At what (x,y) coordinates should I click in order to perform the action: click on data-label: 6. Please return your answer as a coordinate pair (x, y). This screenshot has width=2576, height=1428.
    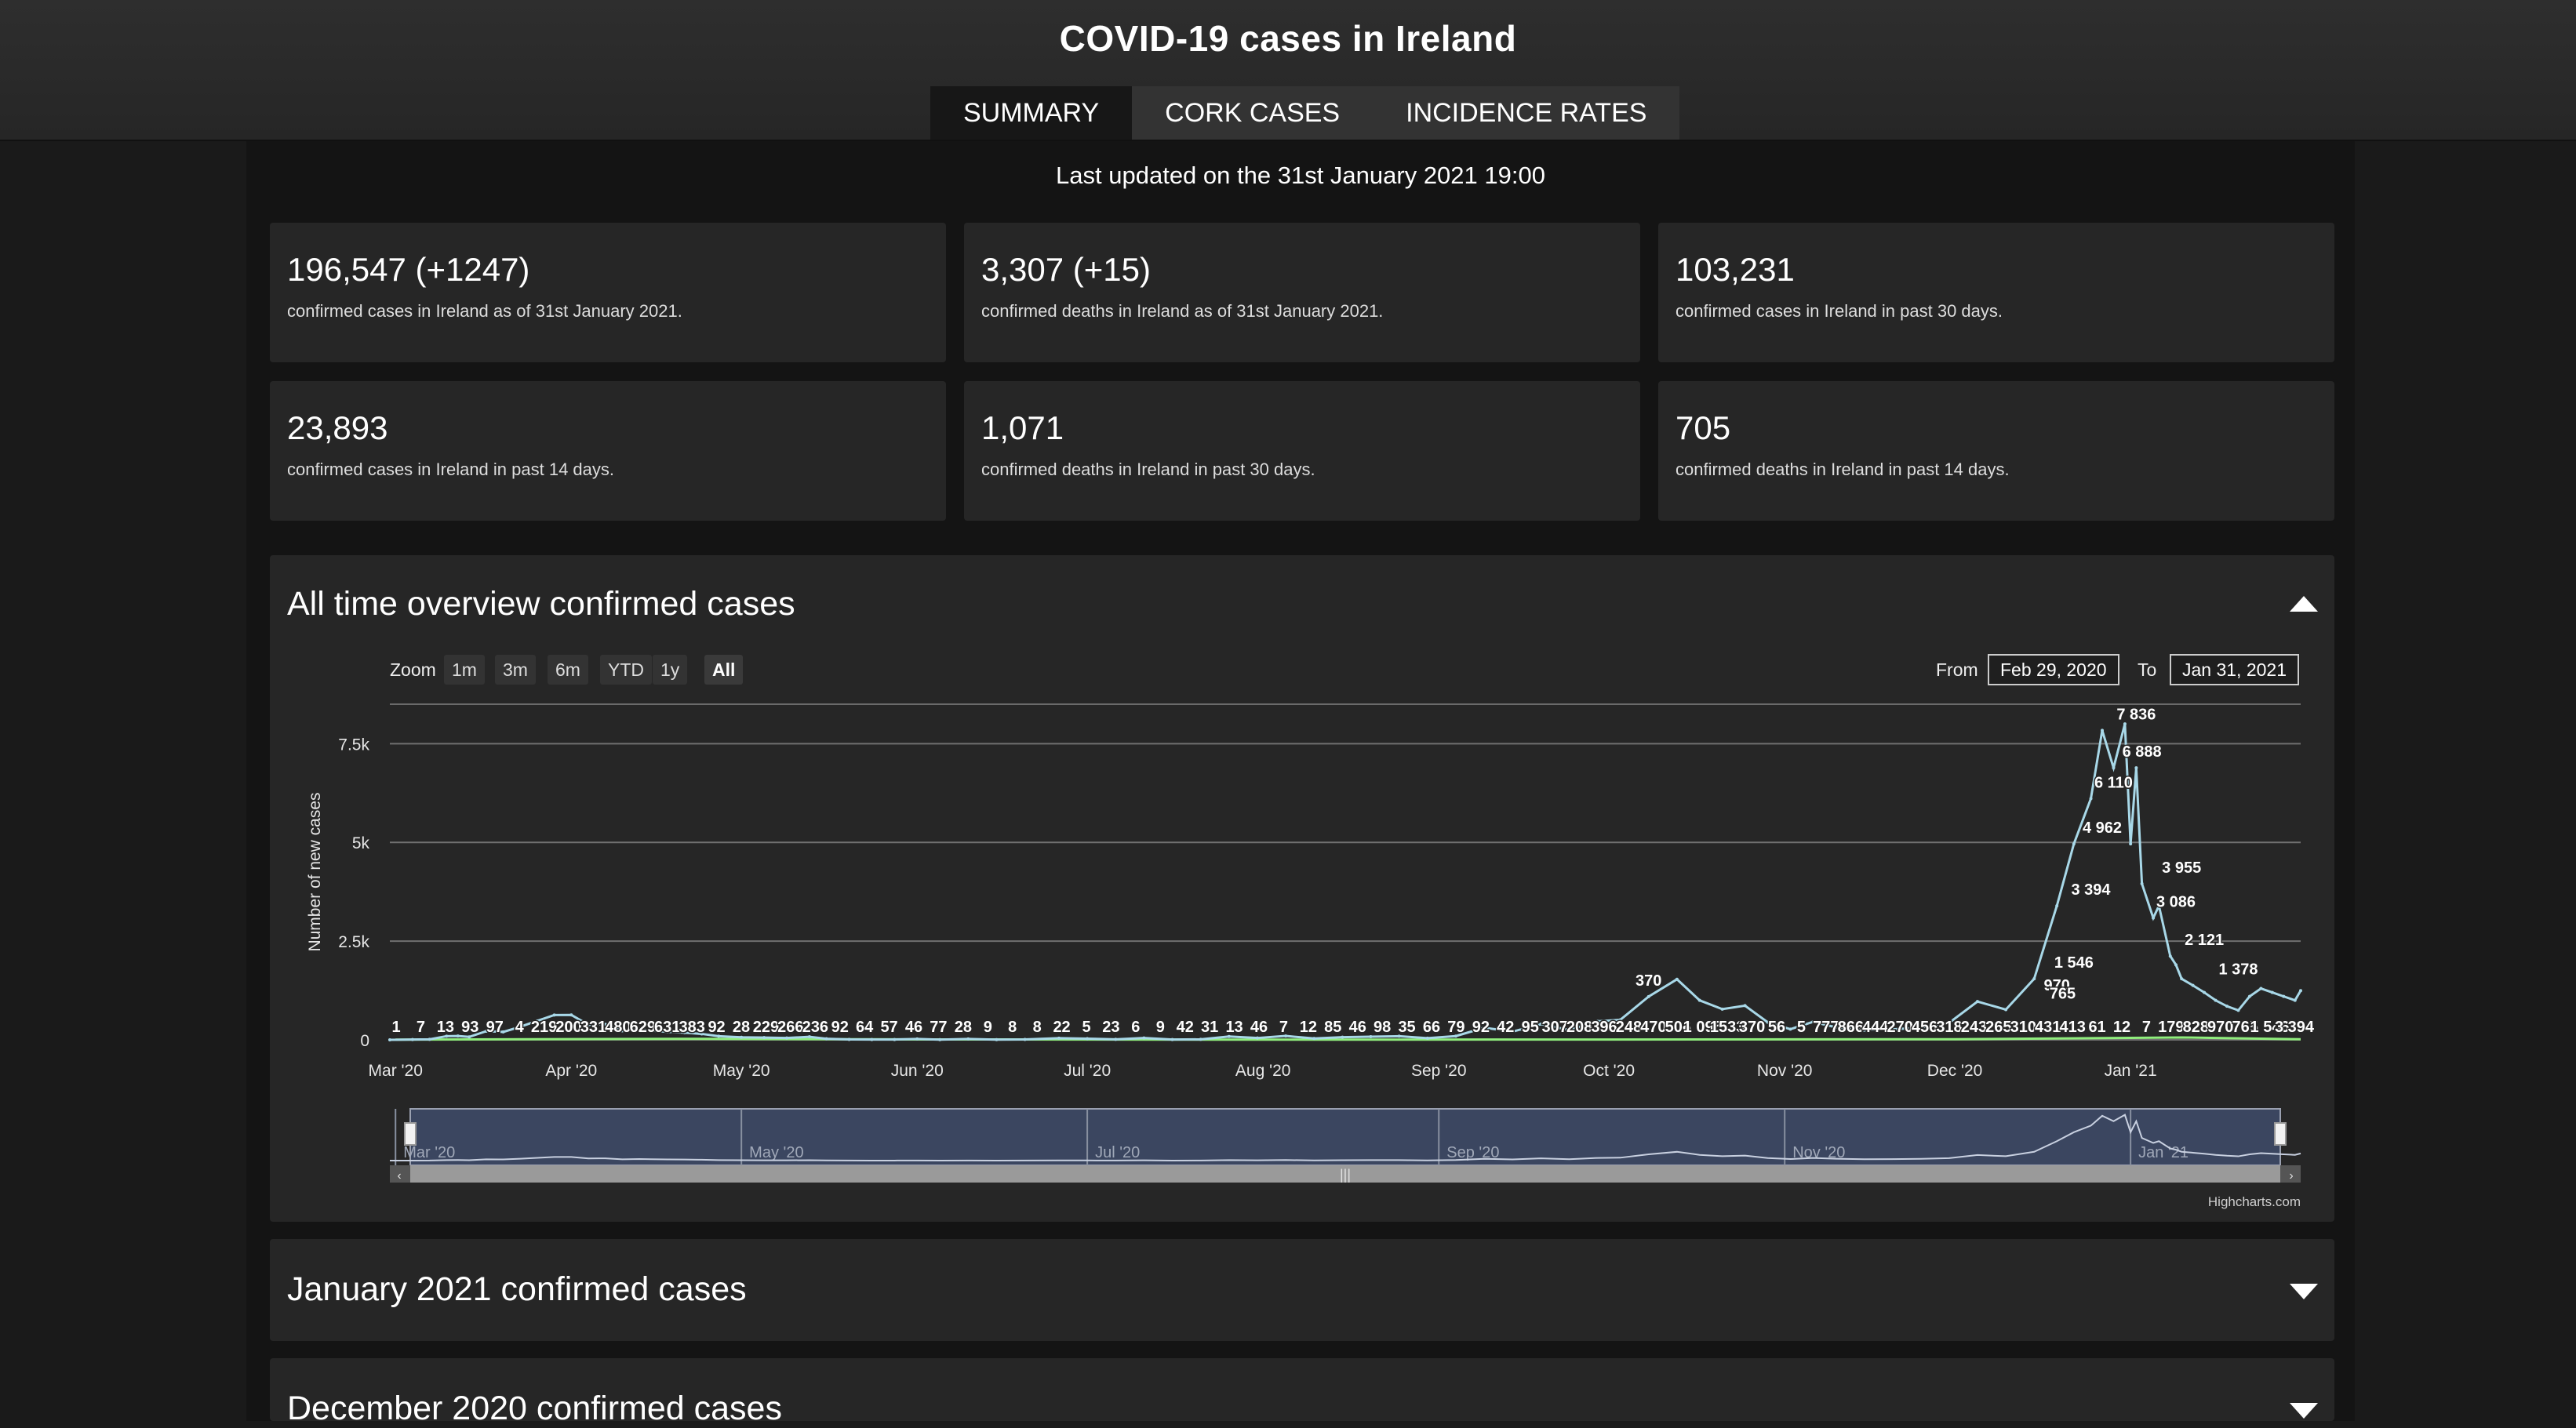
    Looking at the image, I should click on (1135, 1027).